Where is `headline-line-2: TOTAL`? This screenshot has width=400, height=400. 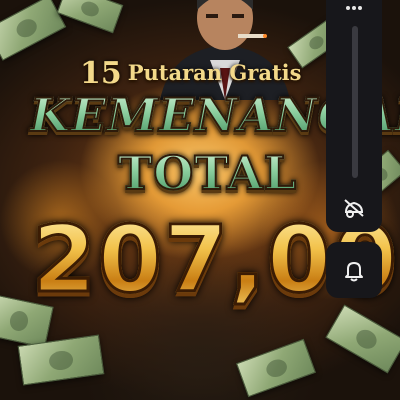
headline-line-2: TOTAL is located at coordinates (207, 173).